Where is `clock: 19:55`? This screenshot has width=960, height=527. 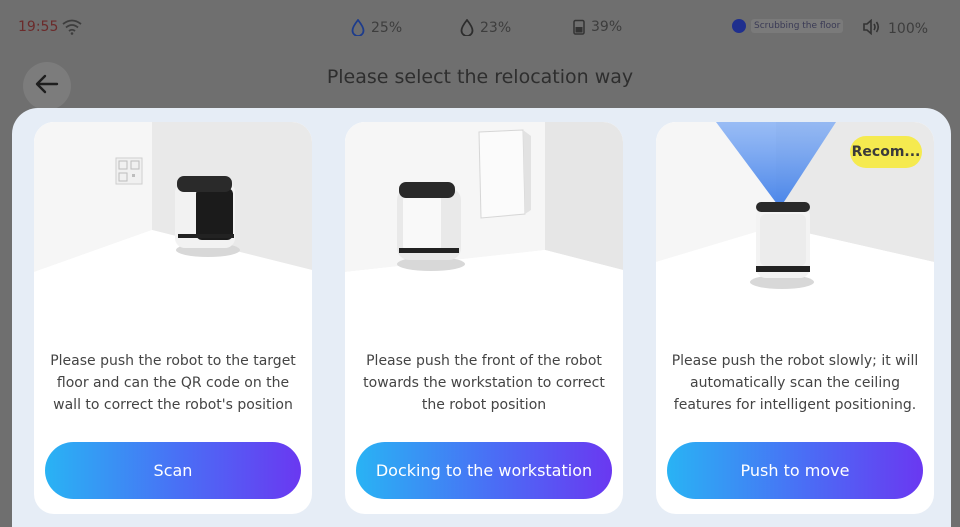 clock: 19:55 is located at coordinates (38, 27).